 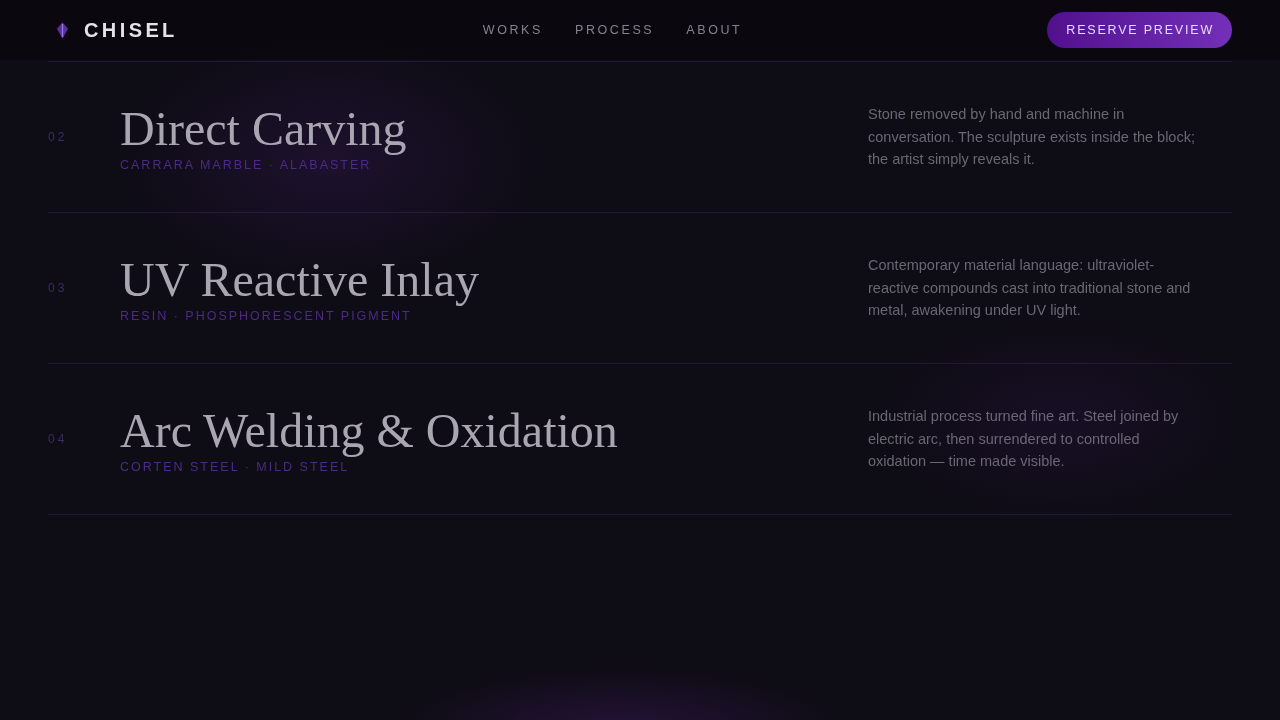 What do you see at coordinates (1032, 137) in the screenshot?
I see `process-description: Stone removed by hand and machine in conversation. The sculpture exists inside the block; the artist simply reveals it.` at bounding box center [1032, 137].